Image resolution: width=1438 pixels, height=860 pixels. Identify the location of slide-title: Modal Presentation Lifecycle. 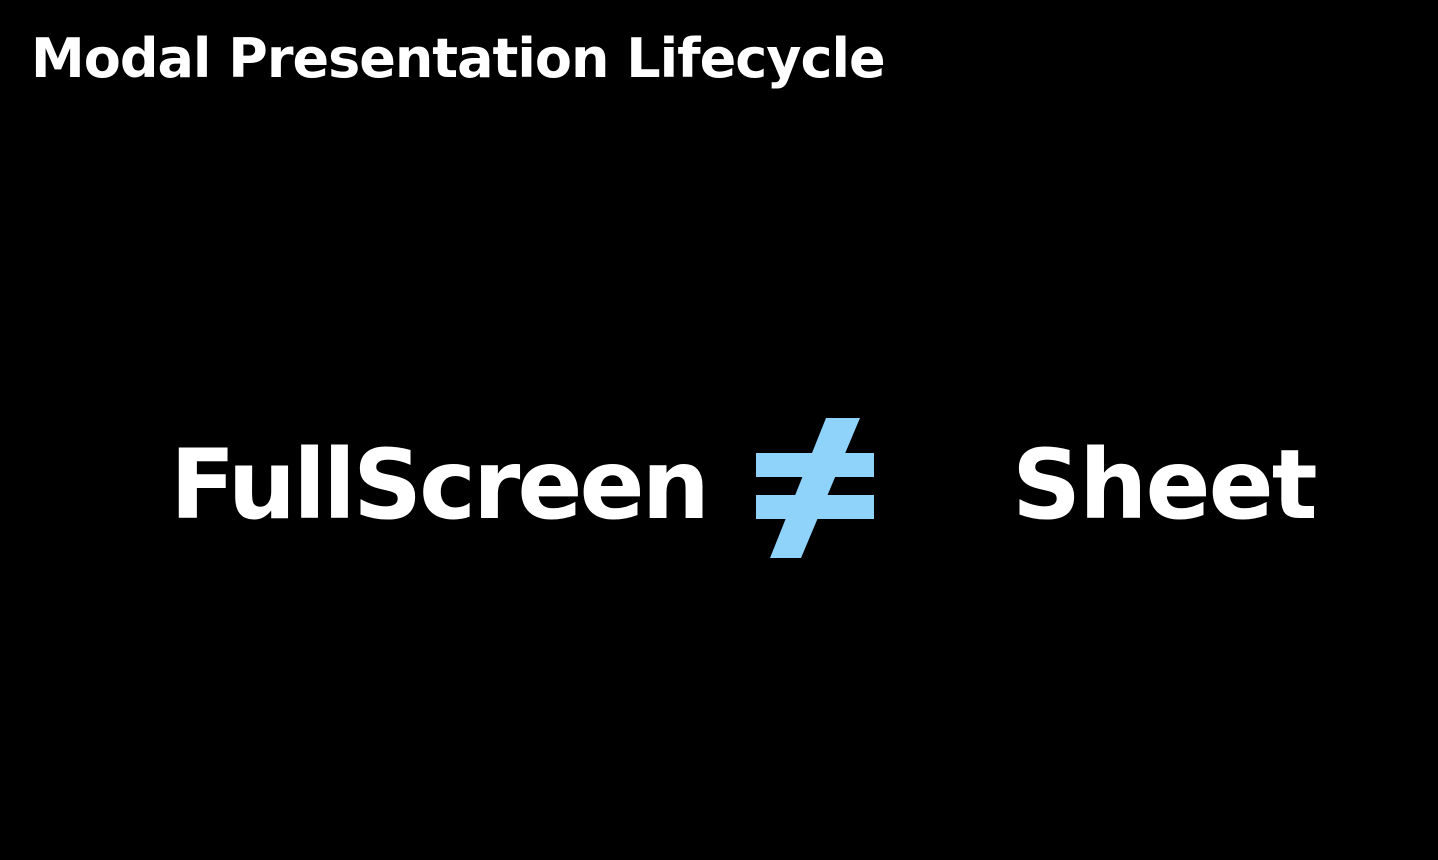
(458, 58).